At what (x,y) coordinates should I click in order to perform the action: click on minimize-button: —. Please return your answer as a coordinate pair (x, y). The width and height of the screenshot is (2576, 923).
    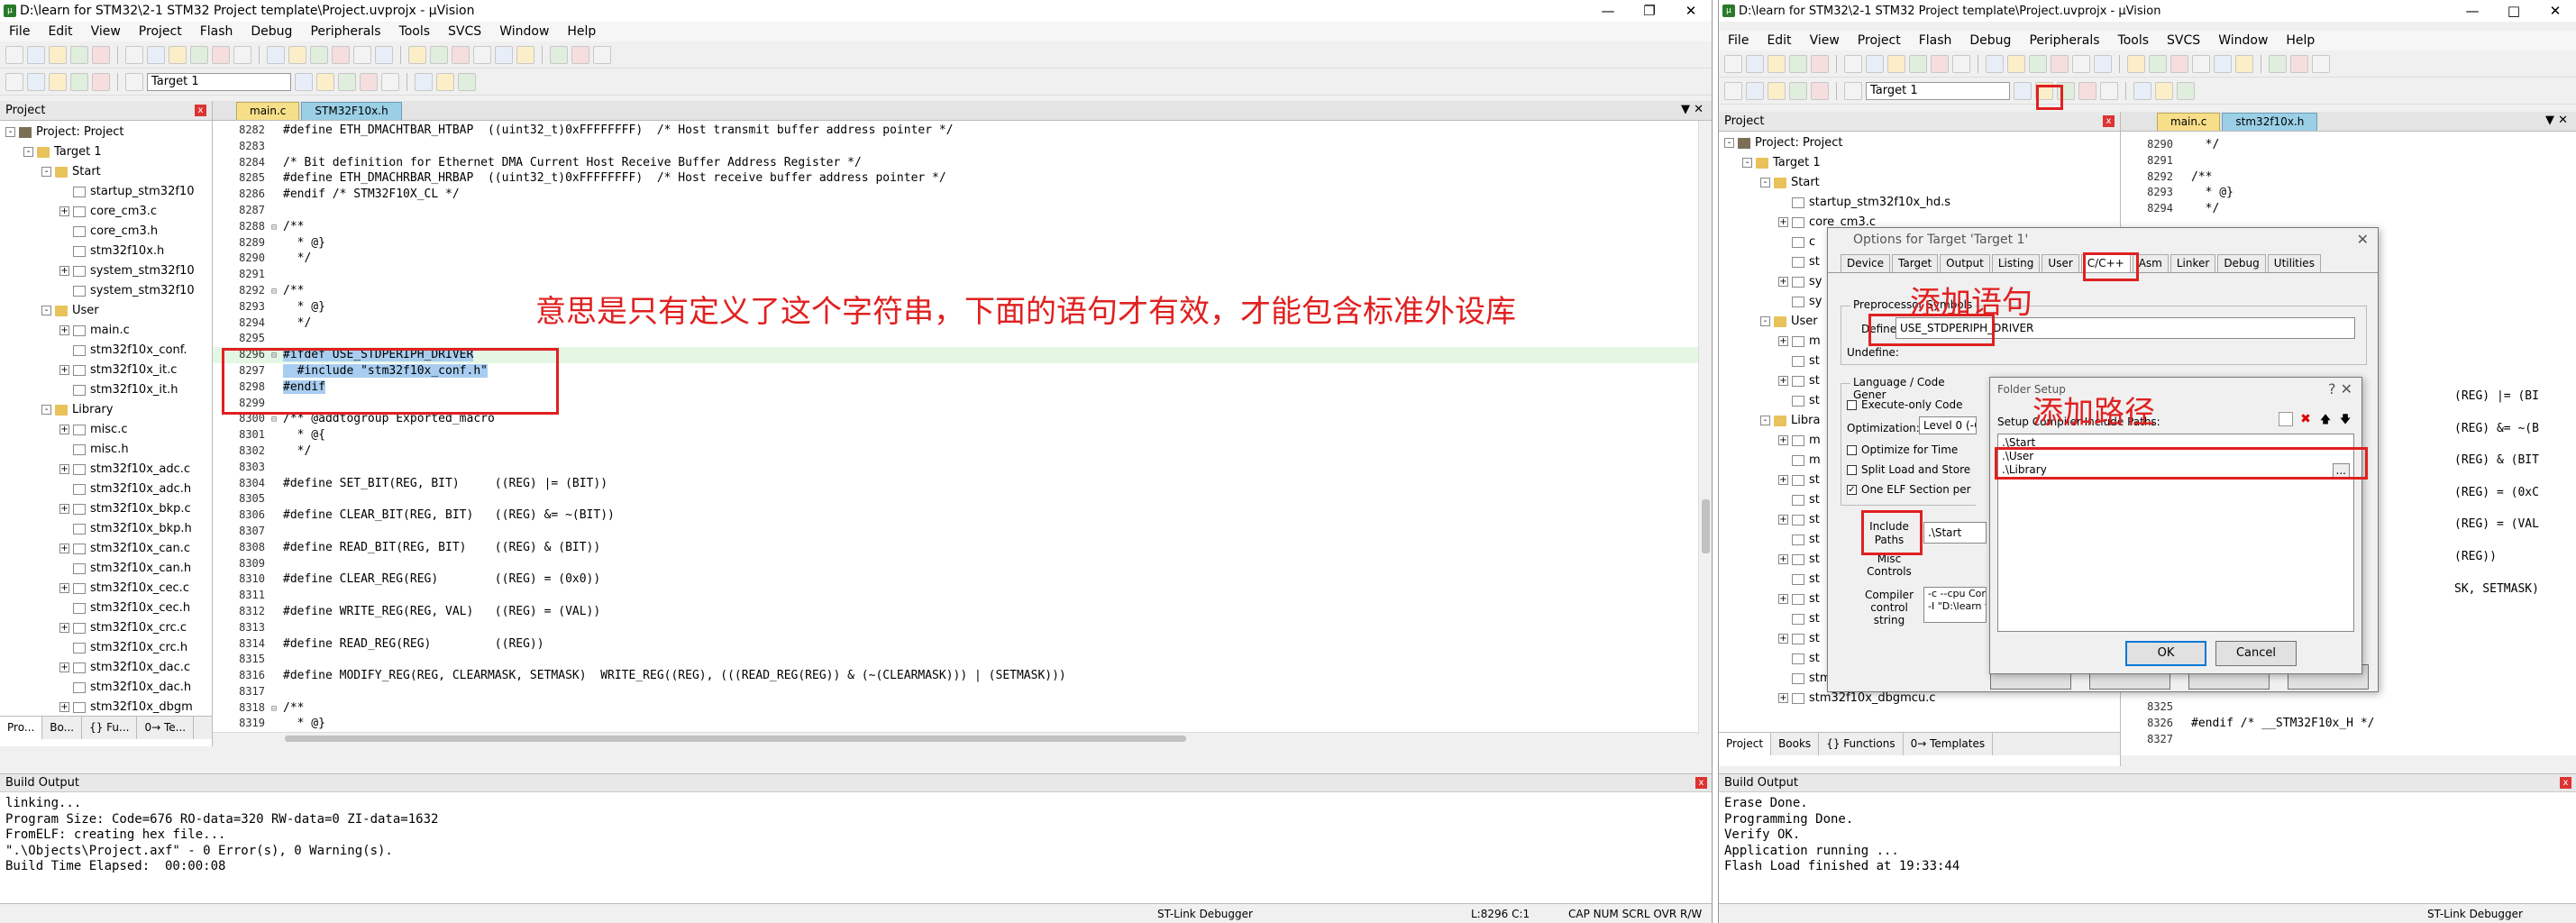
    Looking at the image, I should click on (2472, 11).